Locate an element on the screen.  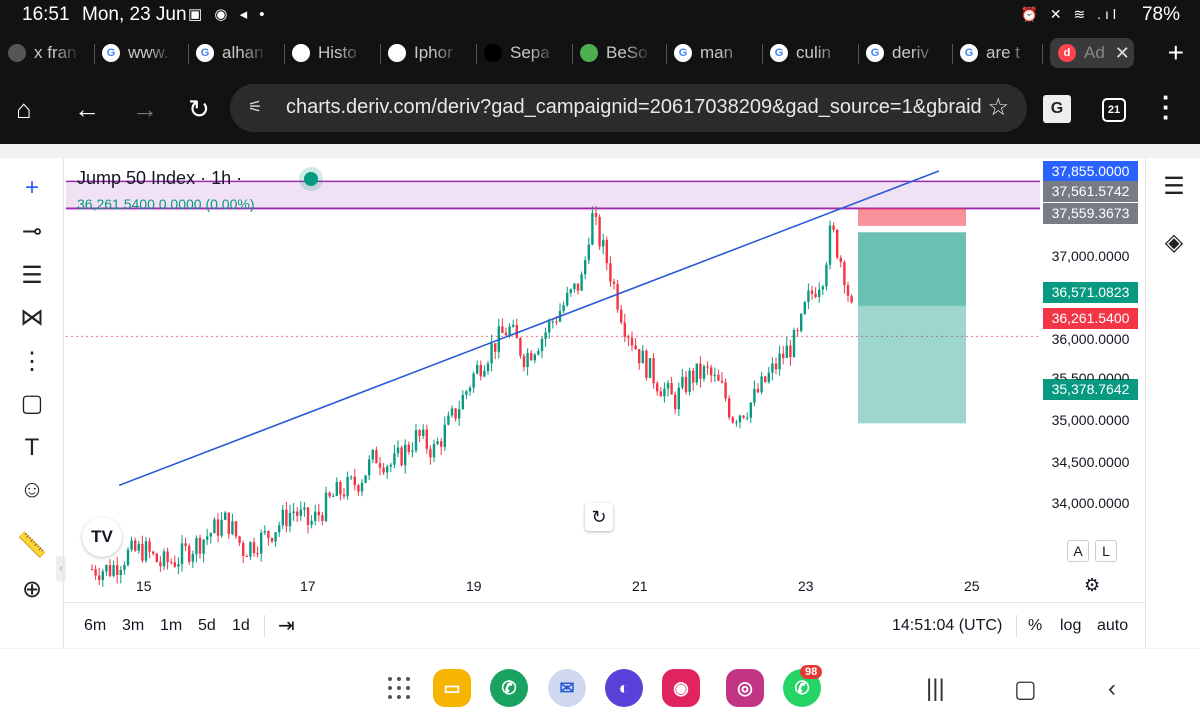
instagram-app-icon: ◎ is located at coordinates (745, 688).